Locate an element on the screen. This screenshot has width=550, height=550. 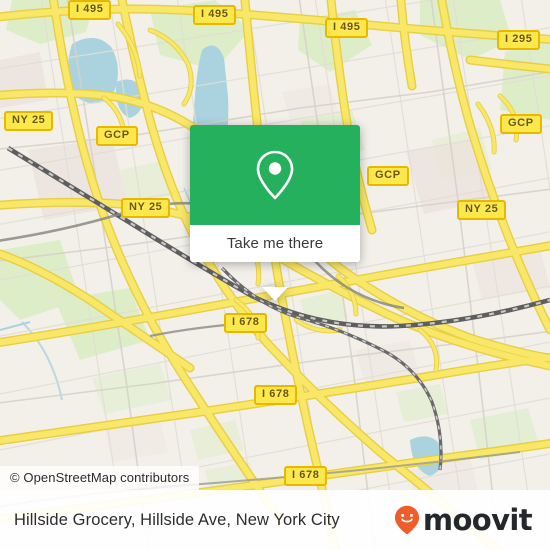
destination-popup-card: Take me there is located at coordinates (275, 213).